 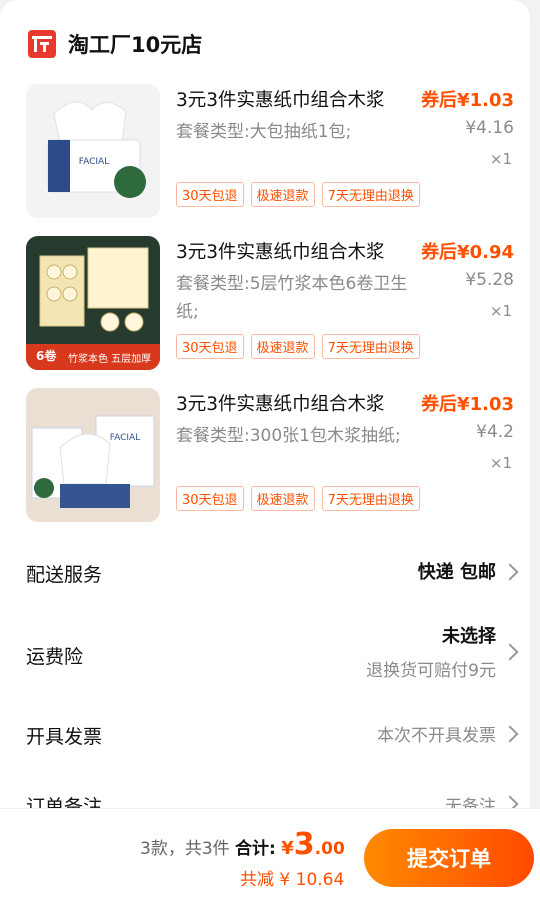 I want to click on total-amount: 3, so click(x=304, y=844).